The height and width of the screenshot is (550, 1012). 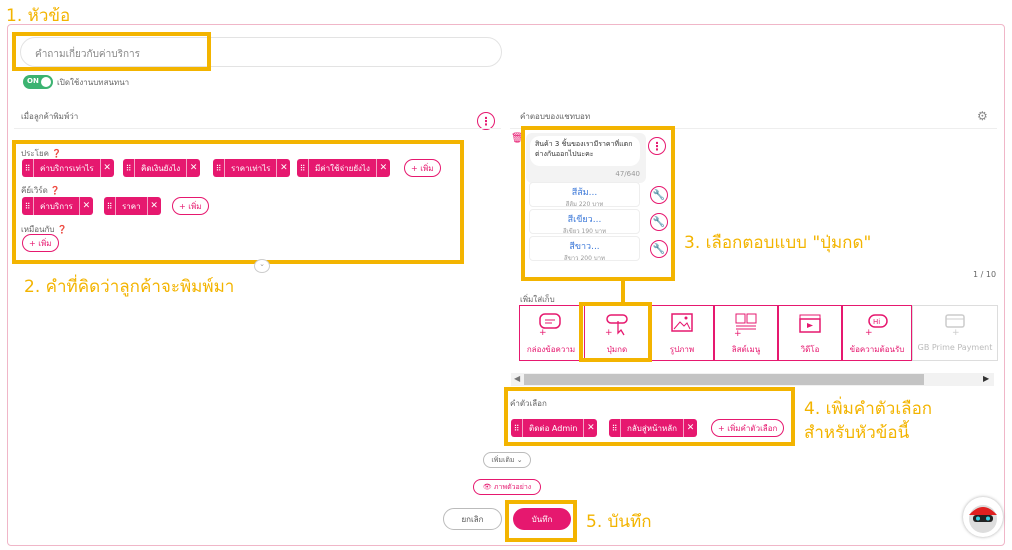 I want to click on conversation-toggle: ON, so click(x=38, y=82).